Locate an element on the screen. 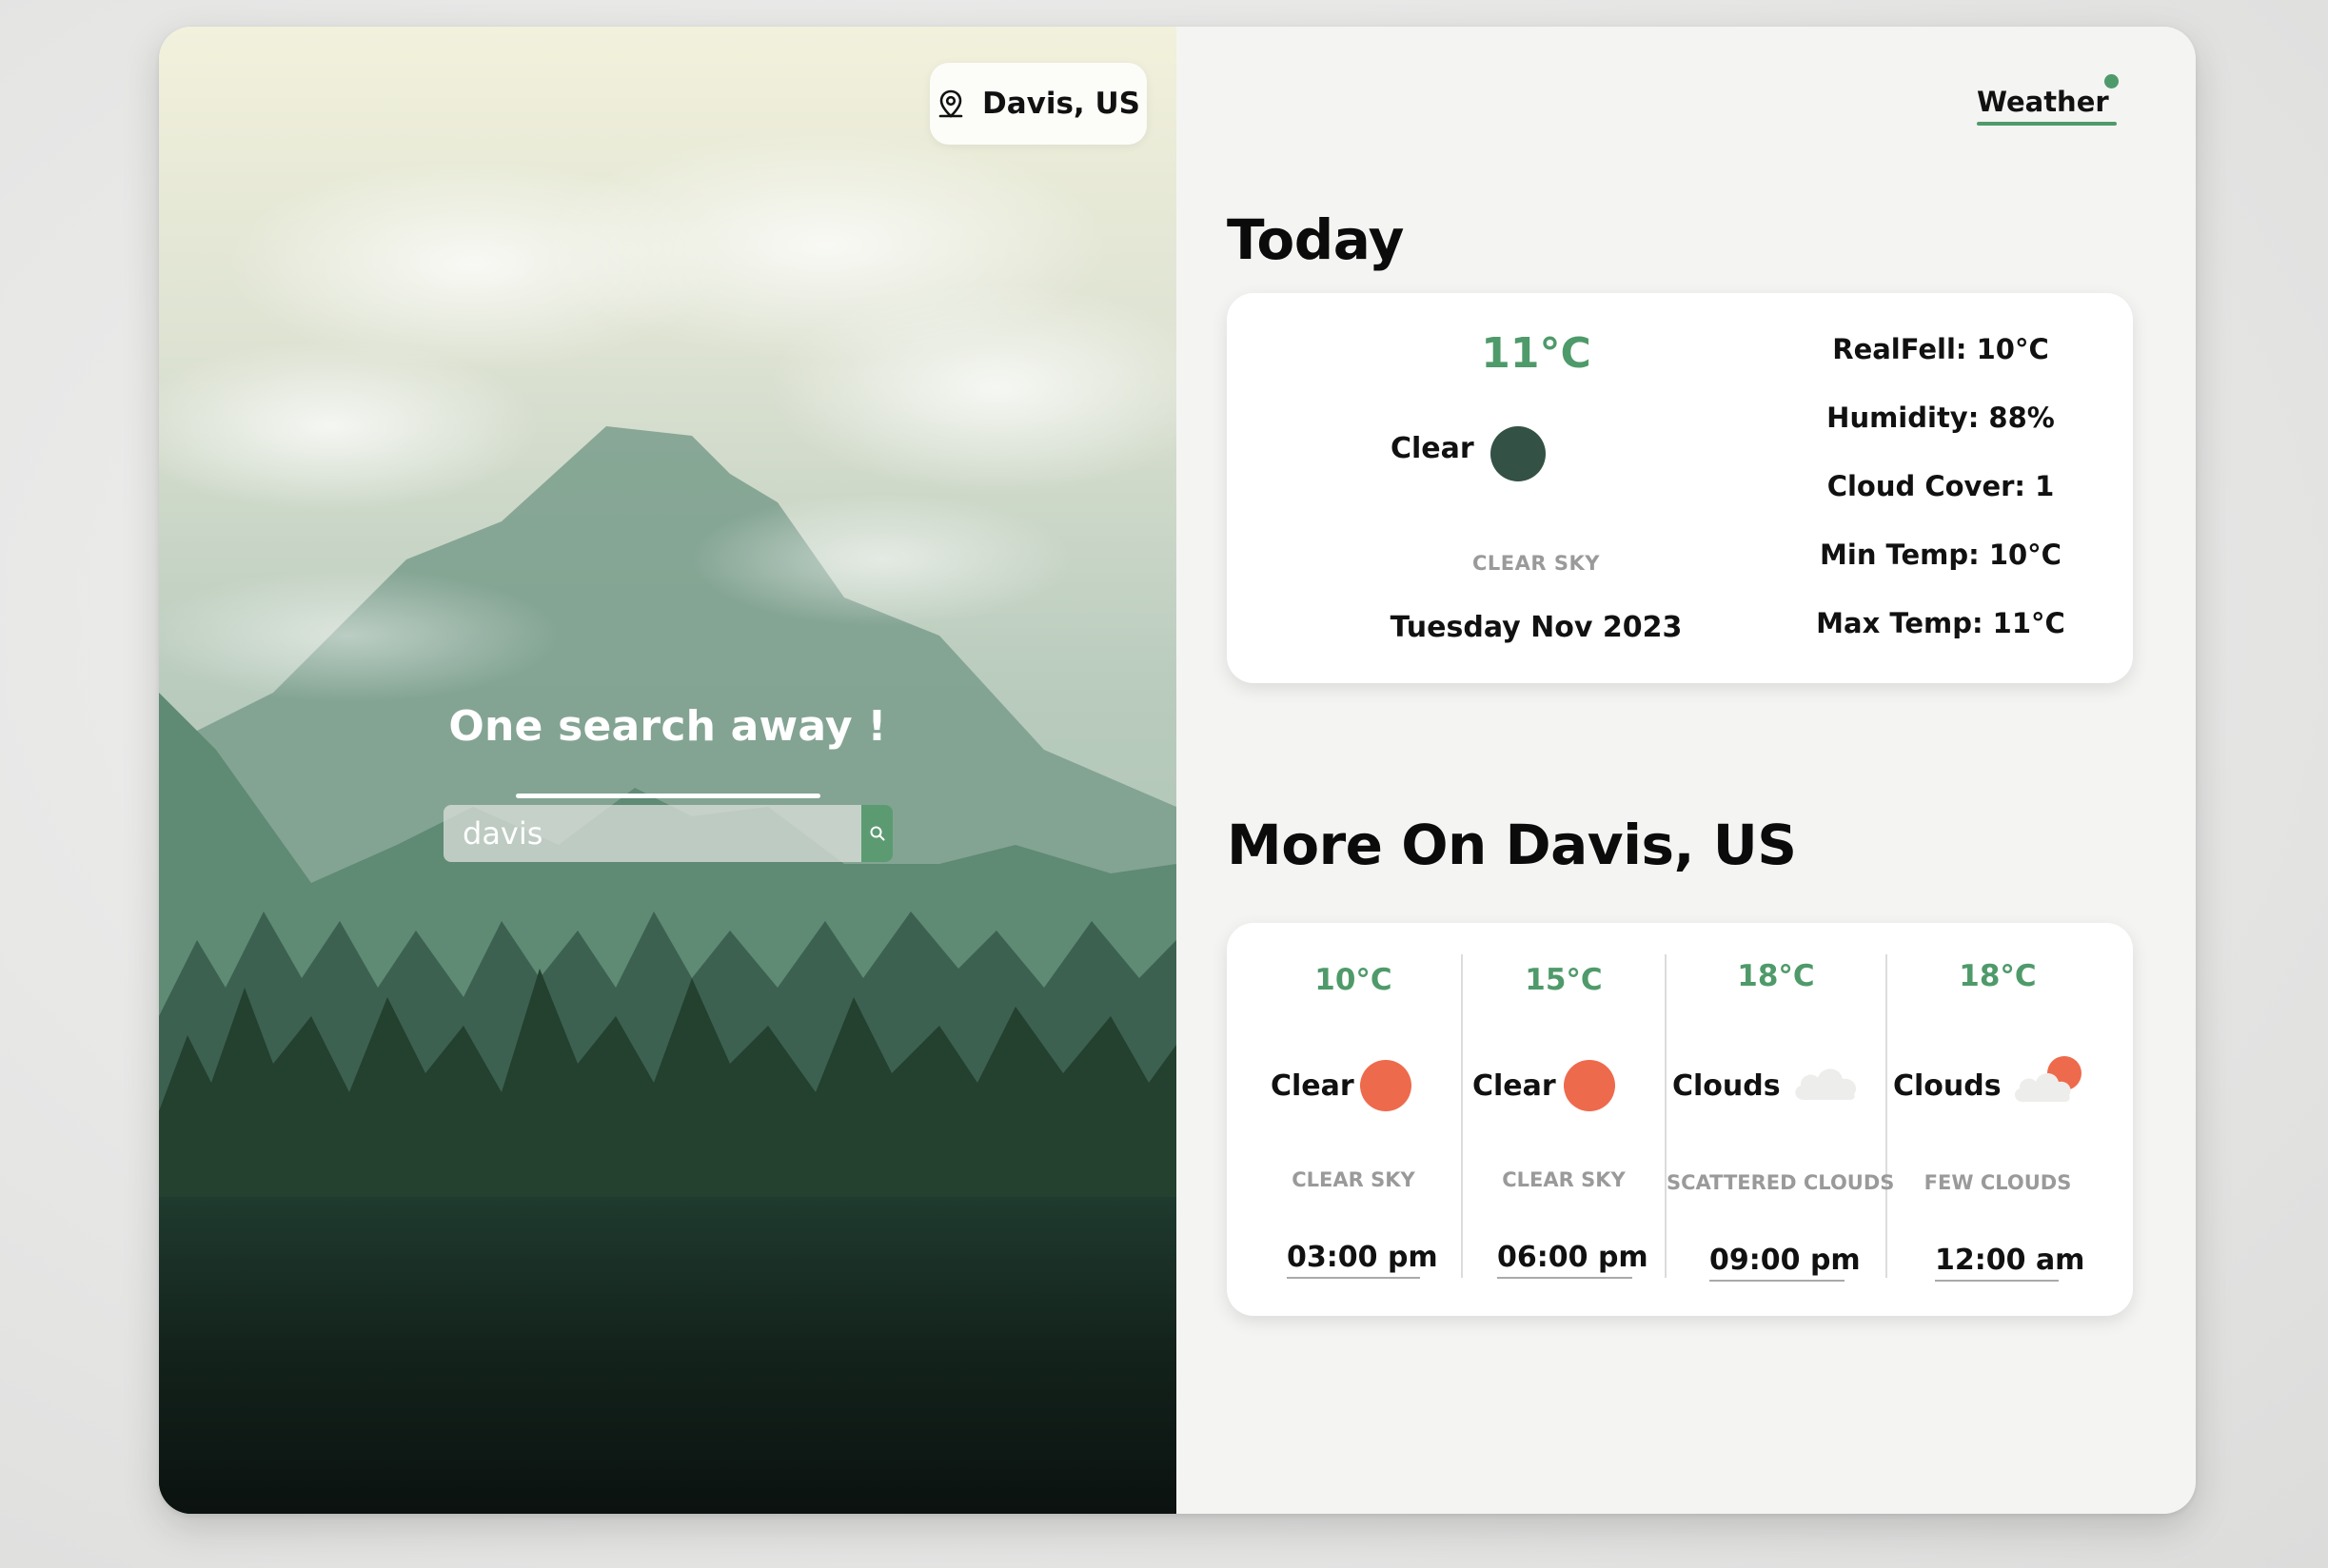 This screenshot has height=1568, width=2328. cloud-icon is located at coordinates (1826, 1084).